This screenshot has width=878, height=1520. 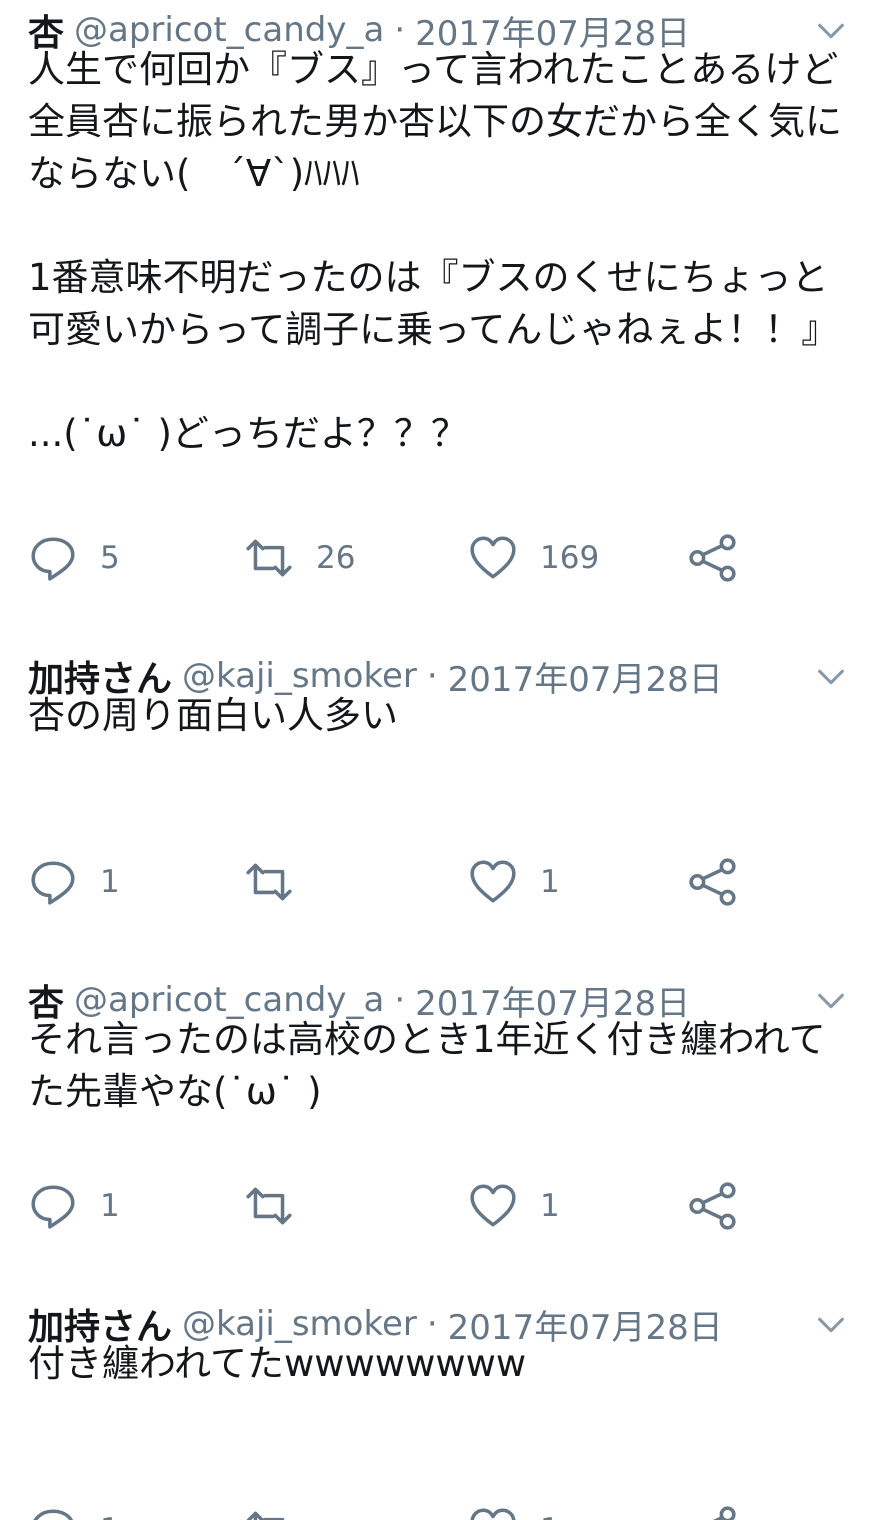 What do you see at coordinates (336, 558) in the screenshot?
I see `retweet-count: 26` at bounding box center [336, 558].